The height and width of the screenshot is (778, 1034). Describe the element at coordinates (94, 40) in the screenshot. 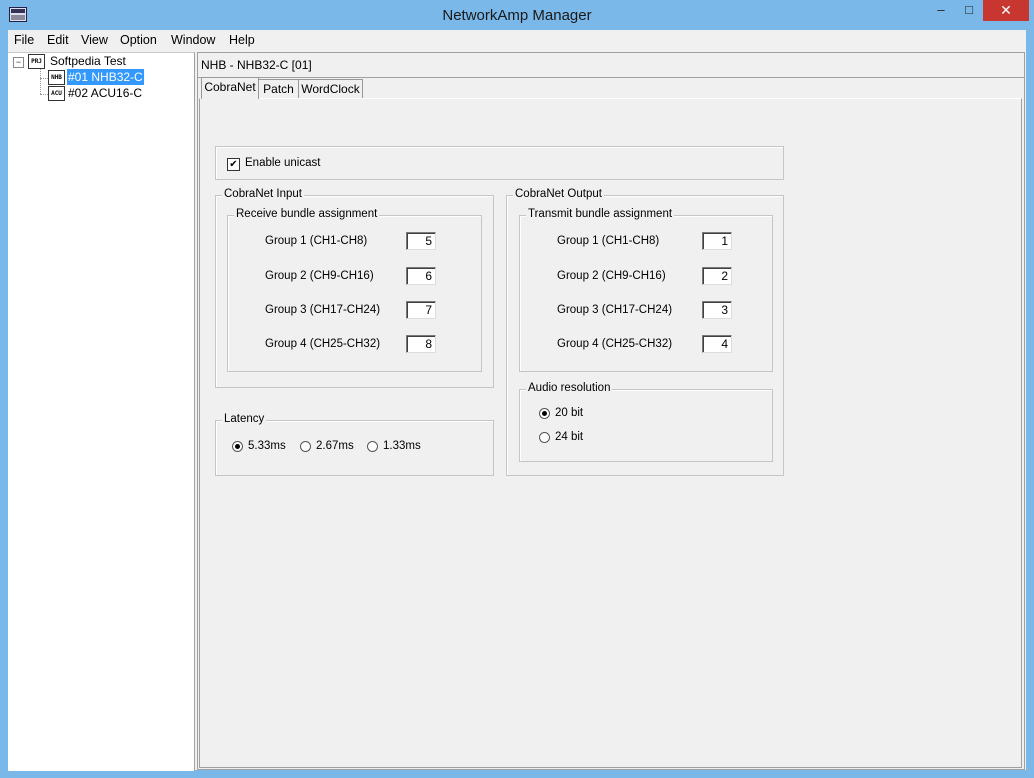

I see `menu-view: View` at that location.